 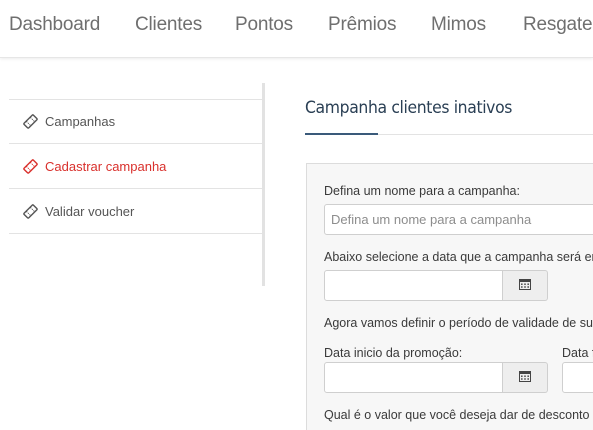 What do you see at coordinates (422, 191) in the screenshot?
I see `campaign-name-label: Defina um nome para a campanha:` at bounding box center [422, 191].